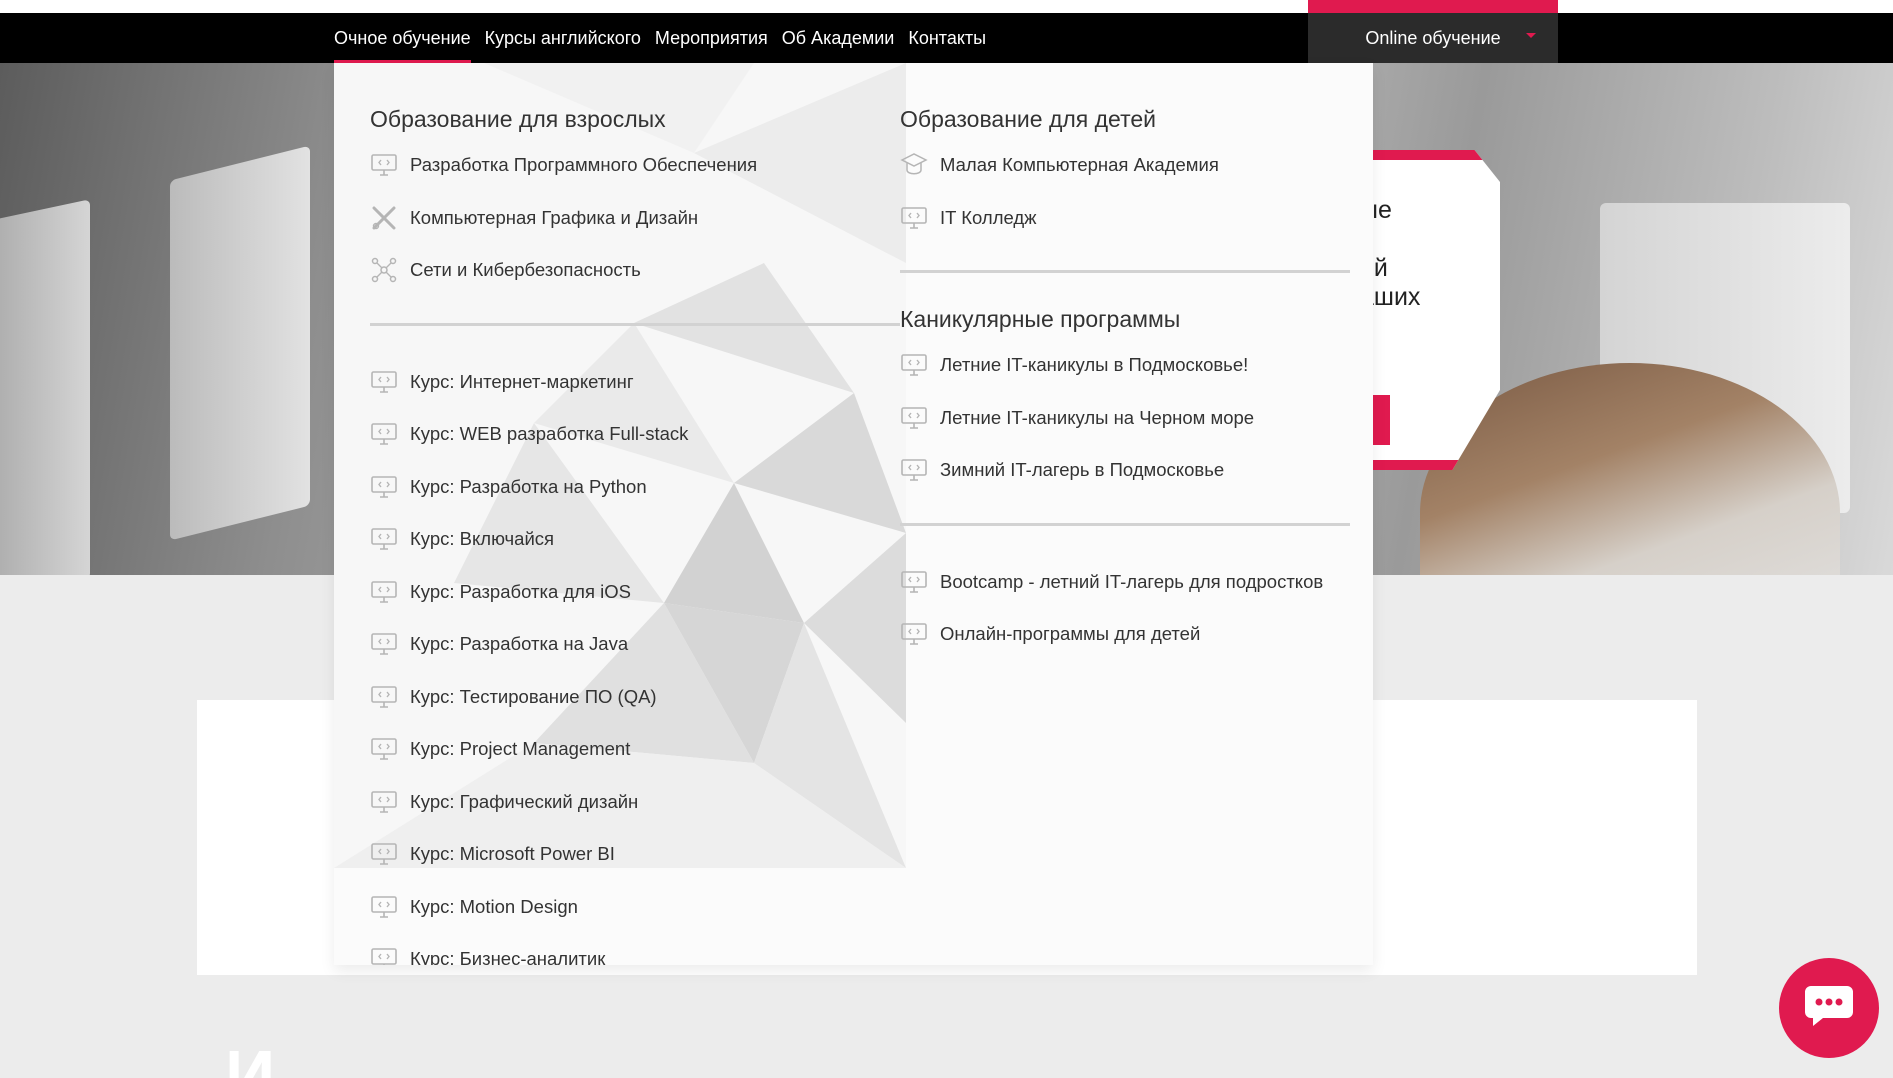 Image resolution: width=1893 pixels, height=1078 pixels. I want to click on menu-item-course: Курс: Бизнес-аналитик, so click(635, 949).